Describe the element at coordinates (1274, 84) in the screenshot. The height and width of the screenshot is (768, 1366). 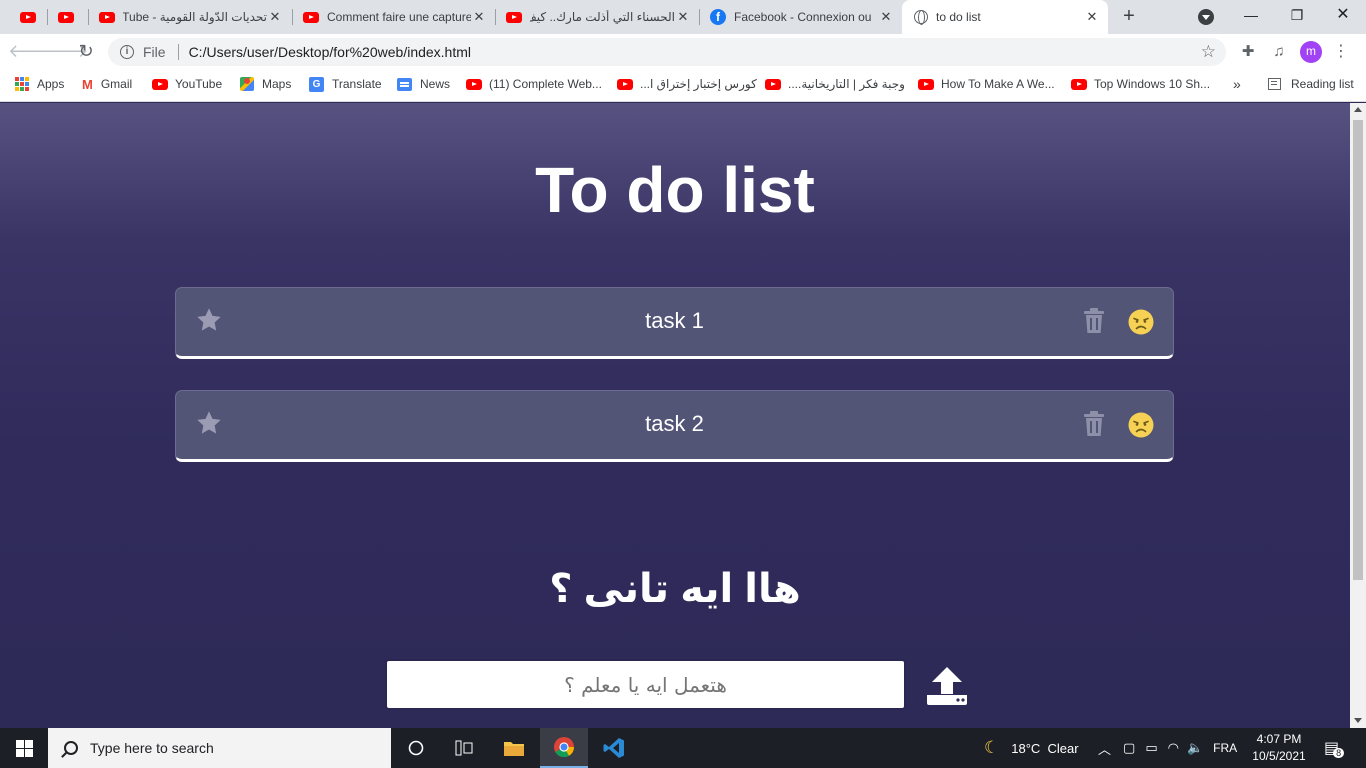
I see `reading-list-icon` at that location.